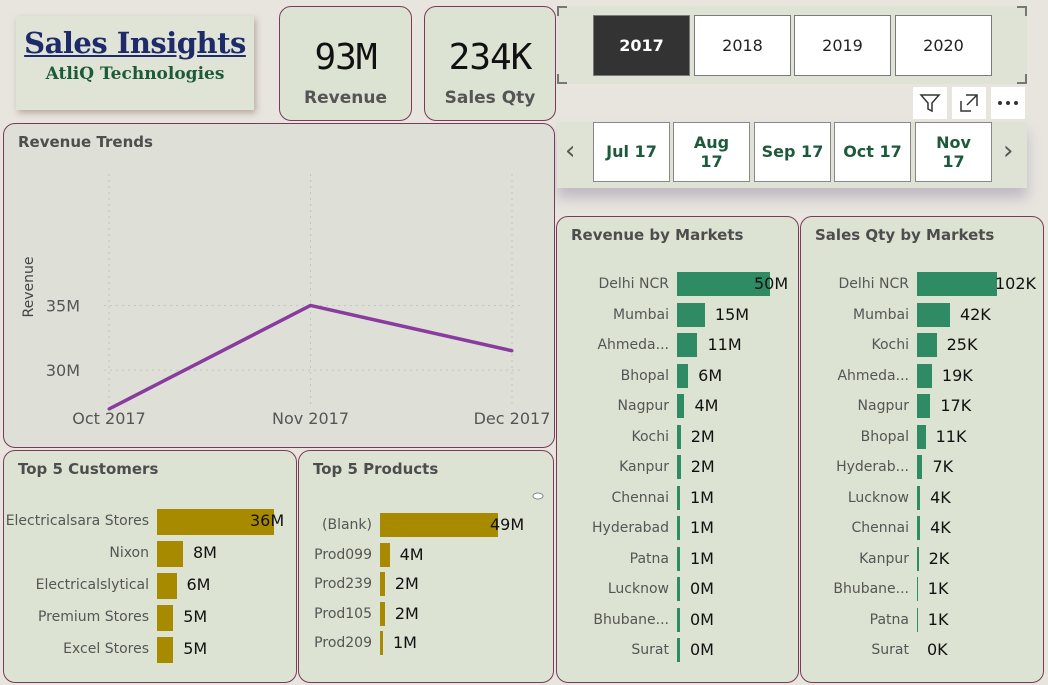 The height and width of the screenshot is (685, 1048). What do you see at coordinates (842, 45) in the screenshot?
I see `year-2019-button: 2019` at bounding box center [842, 45].